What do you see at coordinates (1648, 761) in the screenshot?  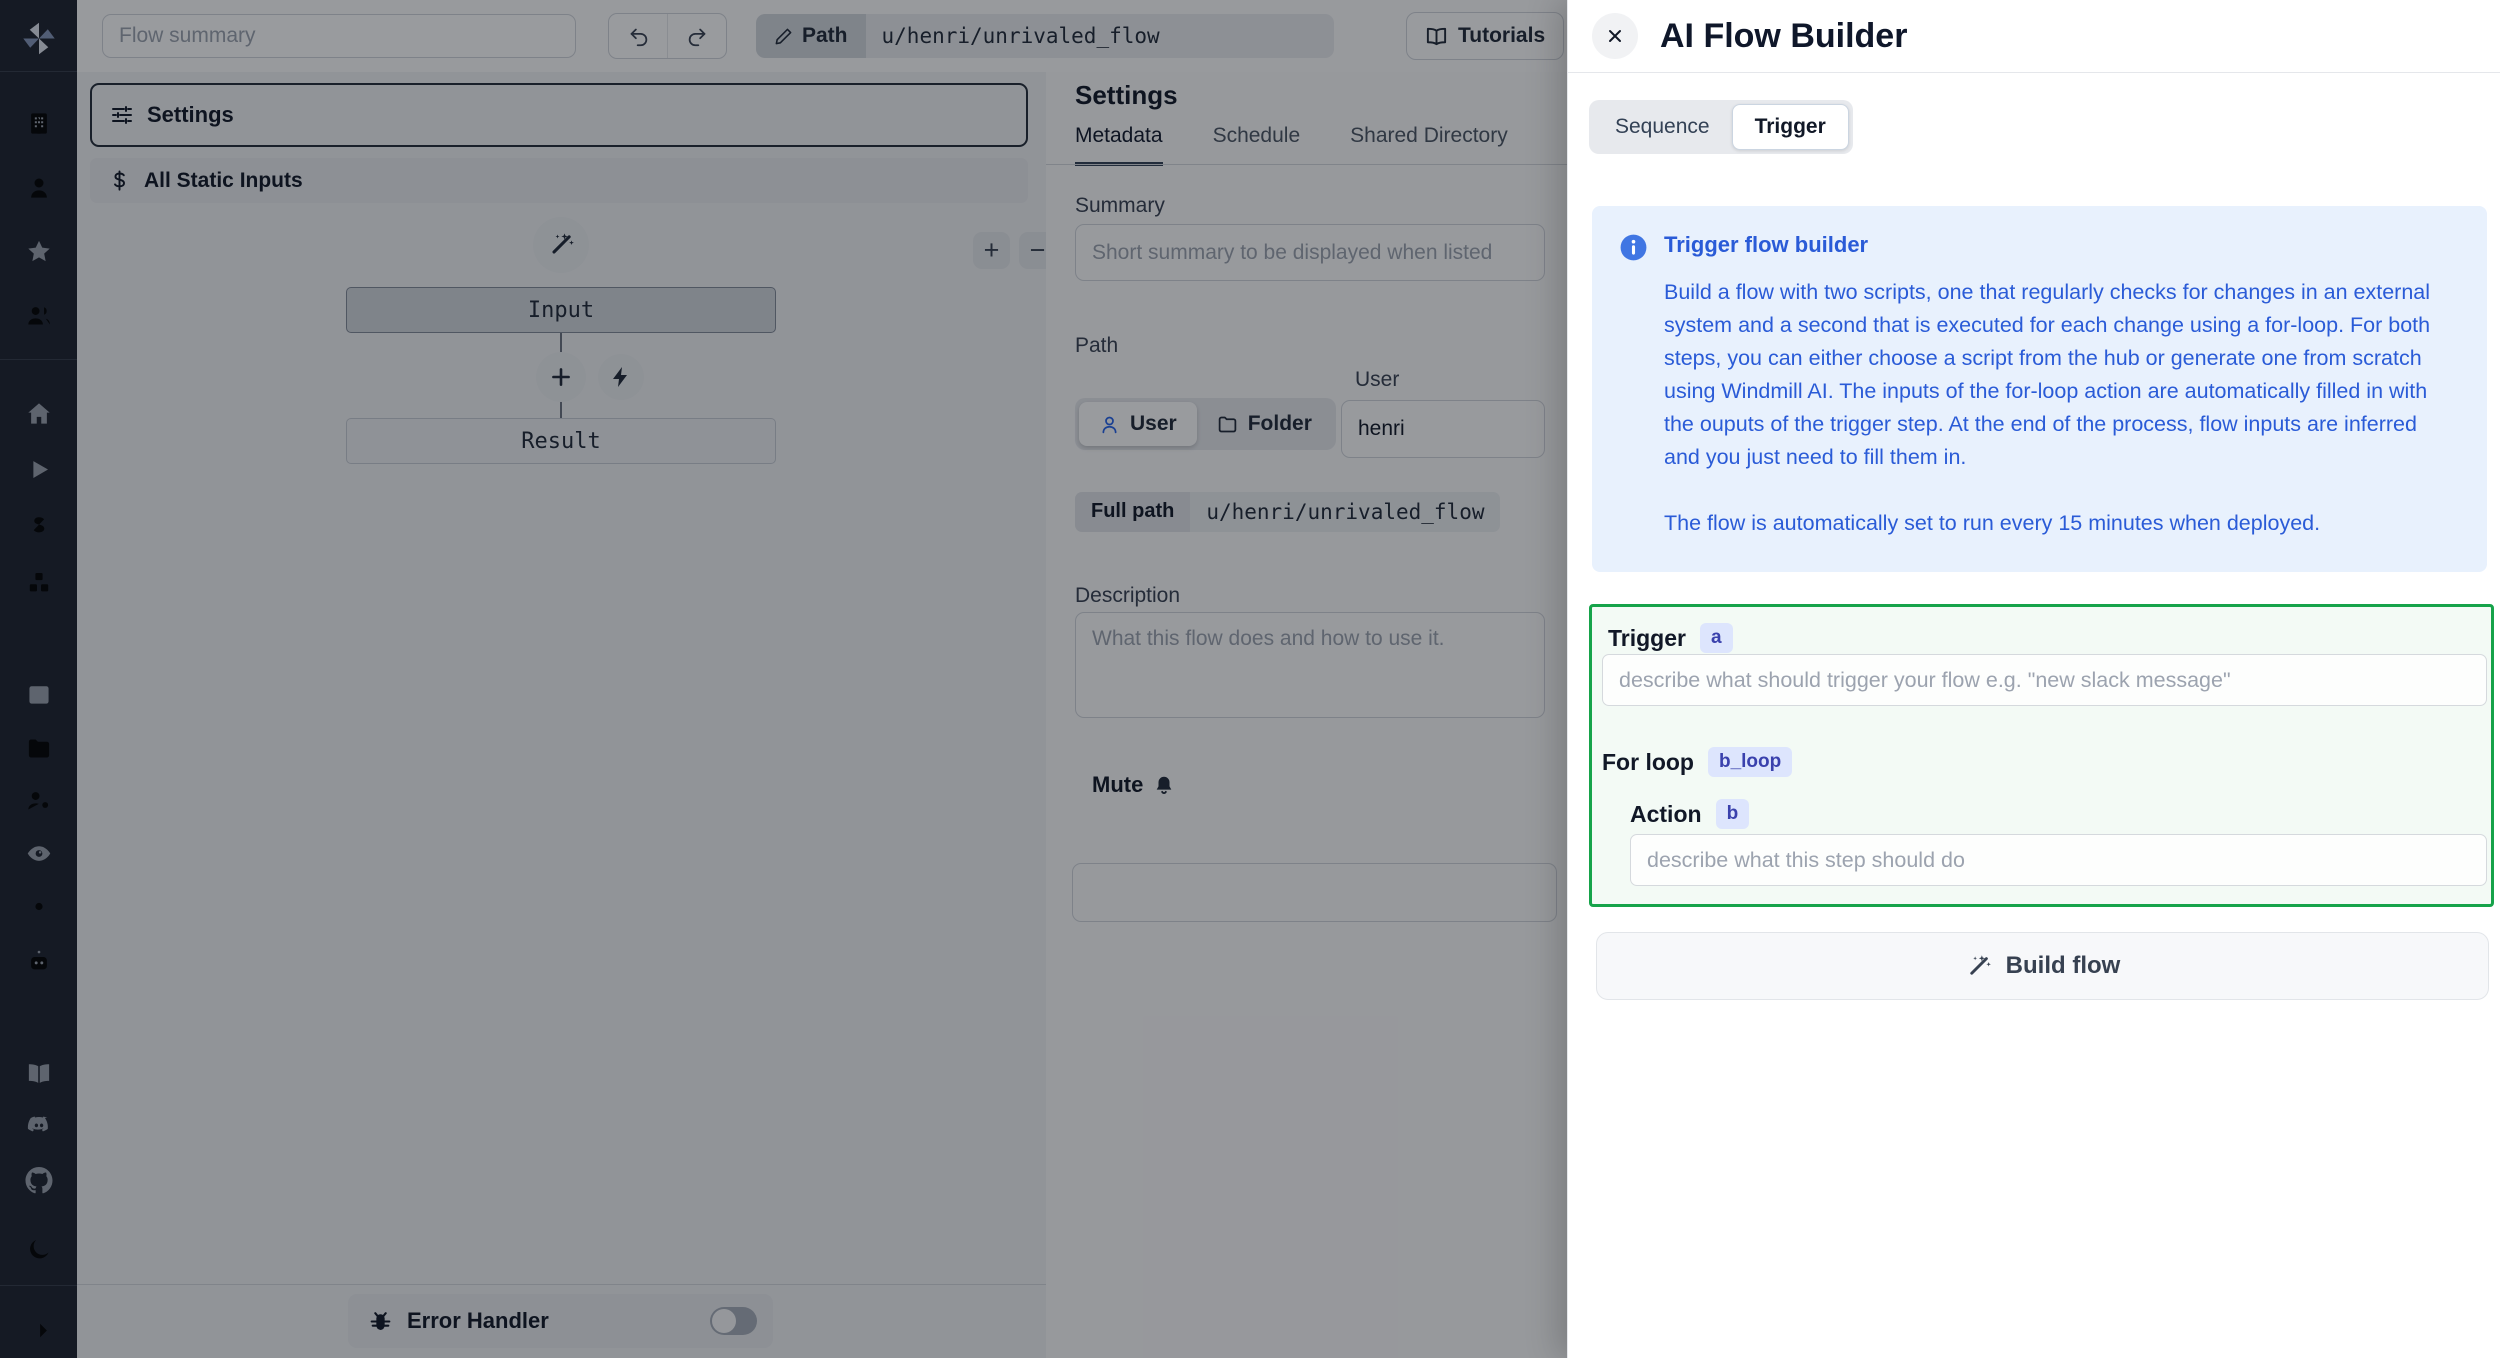 I see `forloop-label: For loop` at bounding box center [1648, 761].